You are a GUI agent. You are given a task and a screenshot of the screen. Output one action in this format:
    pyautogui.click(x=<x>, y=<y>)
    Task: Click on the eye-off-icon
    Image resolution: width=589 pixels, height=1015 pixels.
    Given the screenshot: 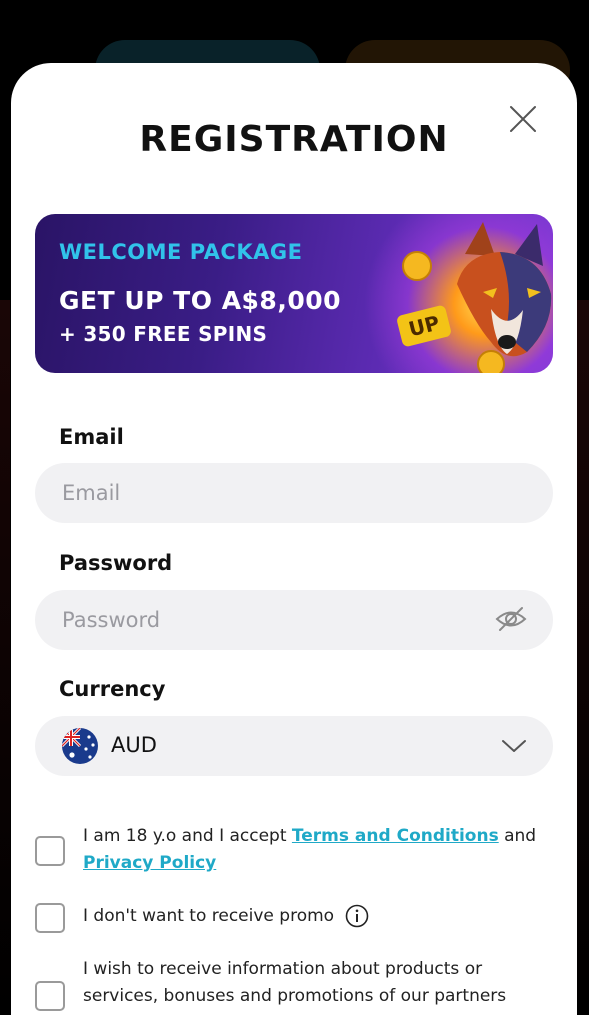 What is the action you would take?
    pyautogui.click(x=511, y=619)
    